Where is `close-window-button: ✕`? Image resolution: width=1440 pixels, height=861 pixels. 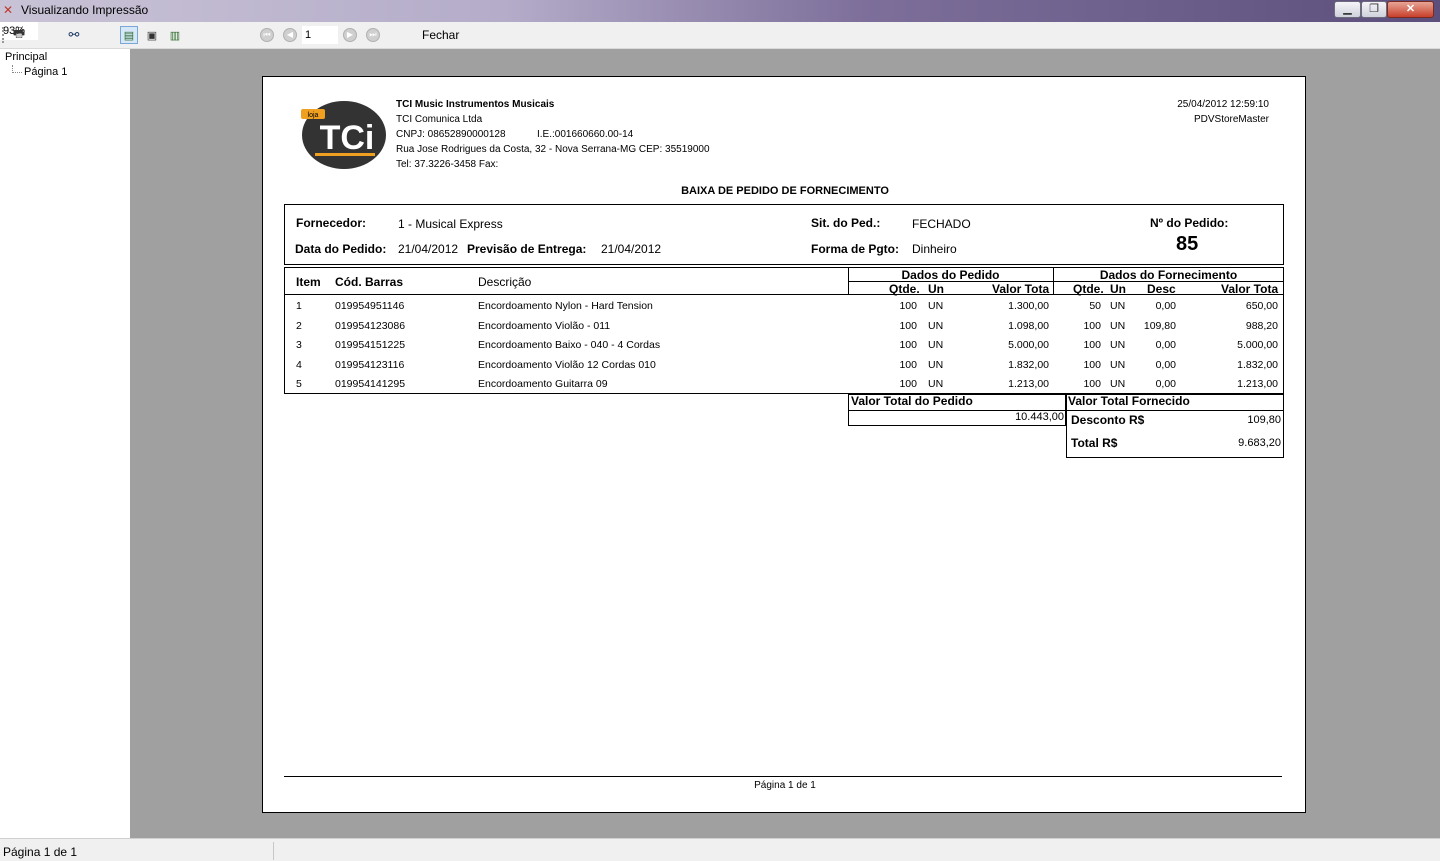 close-window-button: ✕ is located at coordinates (1410, 9).